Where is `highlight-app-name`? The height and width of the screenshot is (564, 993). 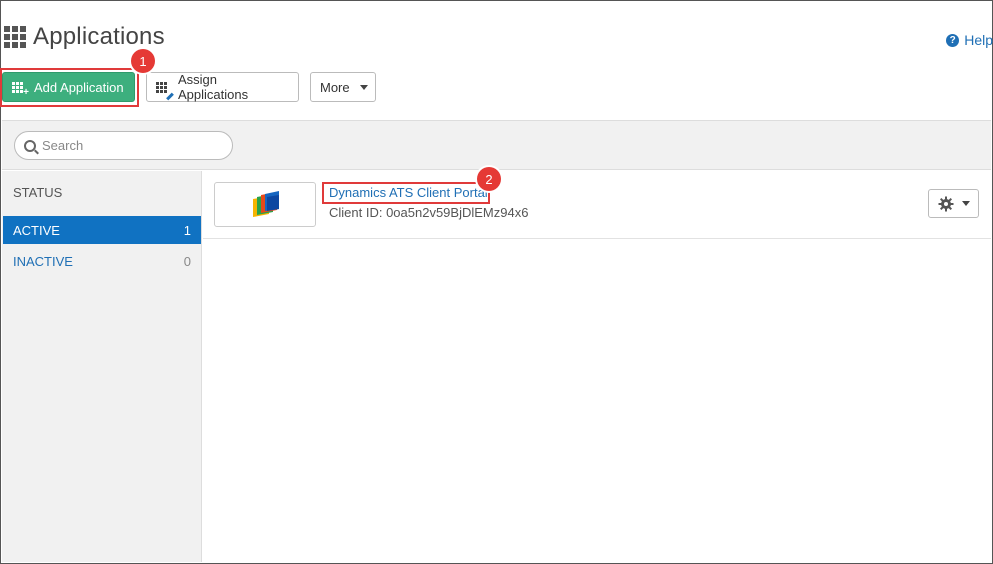 highlight-app-name is located at coordinates (406, 193).